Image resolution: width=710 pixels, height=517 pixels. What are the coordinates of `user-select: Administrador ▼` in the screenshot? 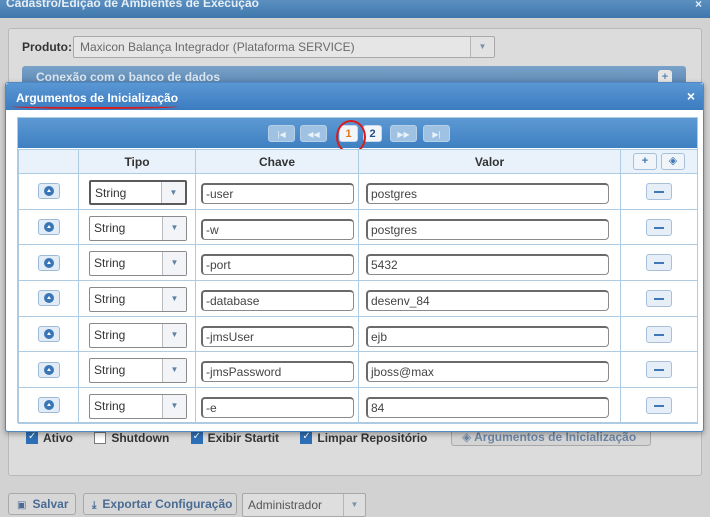 It's located at (304, 505).